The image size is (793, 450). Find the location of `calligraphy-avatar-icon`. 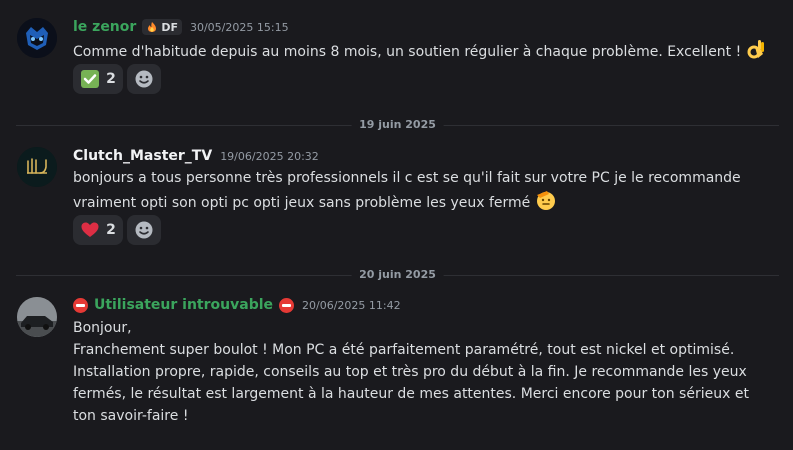

calligraphy-avatar-icon is located at coordinates (37, 167).